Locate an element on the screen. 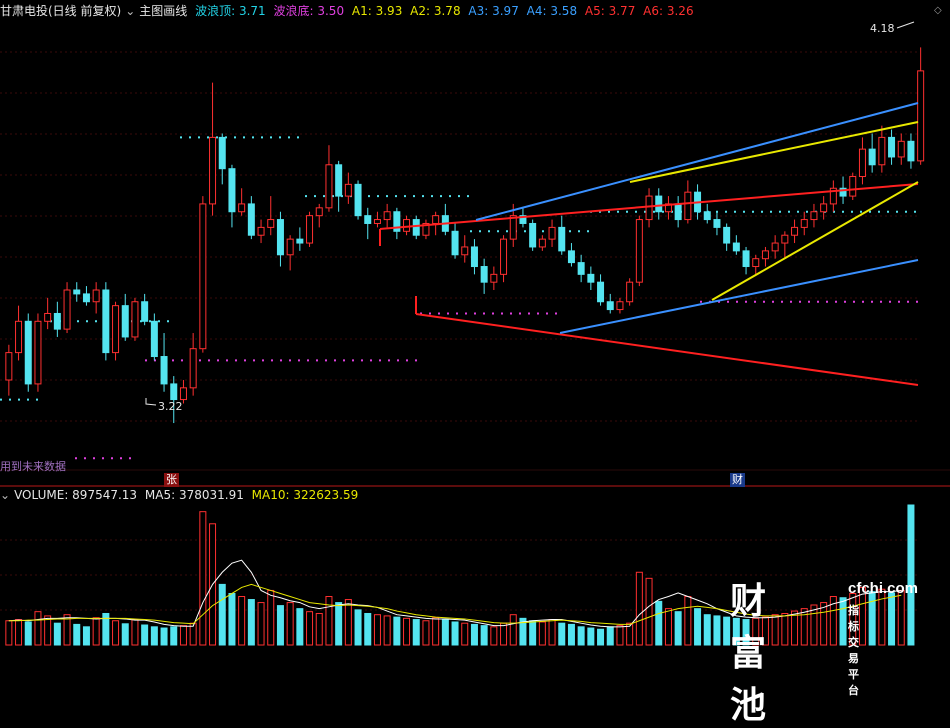 The image size is (950, 728). ma5-value: MA5: 378031.91 is located at coordinates (194, 495).